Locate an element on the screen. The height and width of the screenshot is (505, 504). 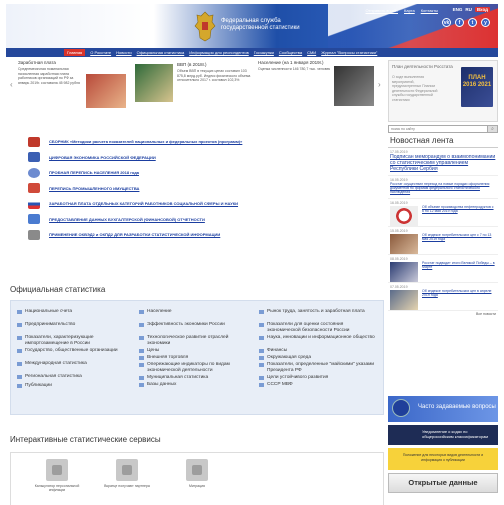
top-link-contacts: Контакты is located at coordinates (429, 10).